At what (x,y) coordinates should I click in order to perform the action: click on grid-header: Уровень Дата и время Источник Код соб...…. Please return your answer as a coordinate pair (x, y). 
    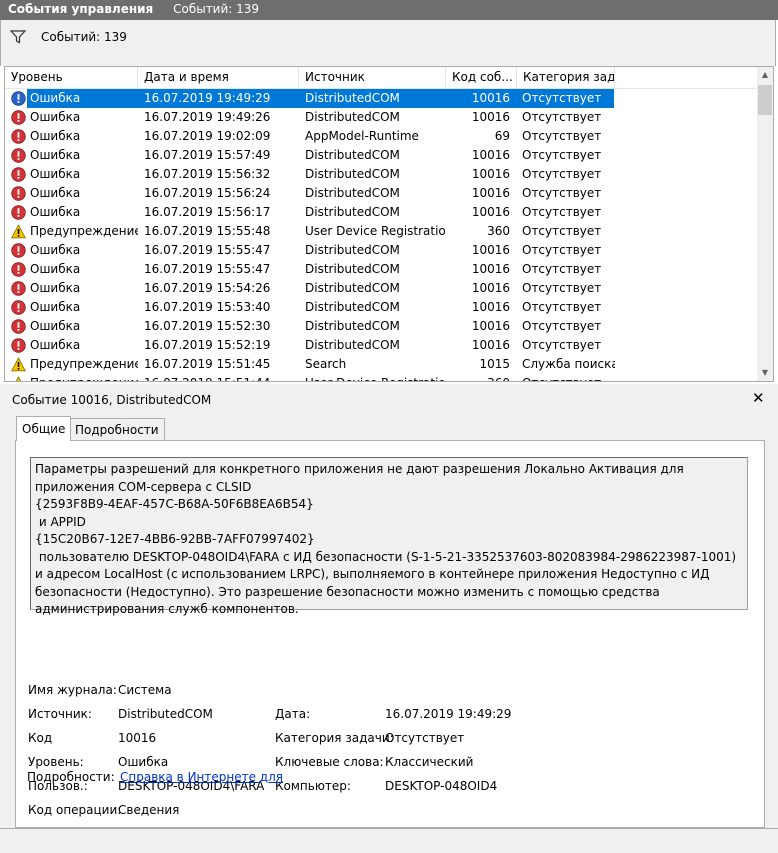
    Looking at the image, I should click on (382, 78).